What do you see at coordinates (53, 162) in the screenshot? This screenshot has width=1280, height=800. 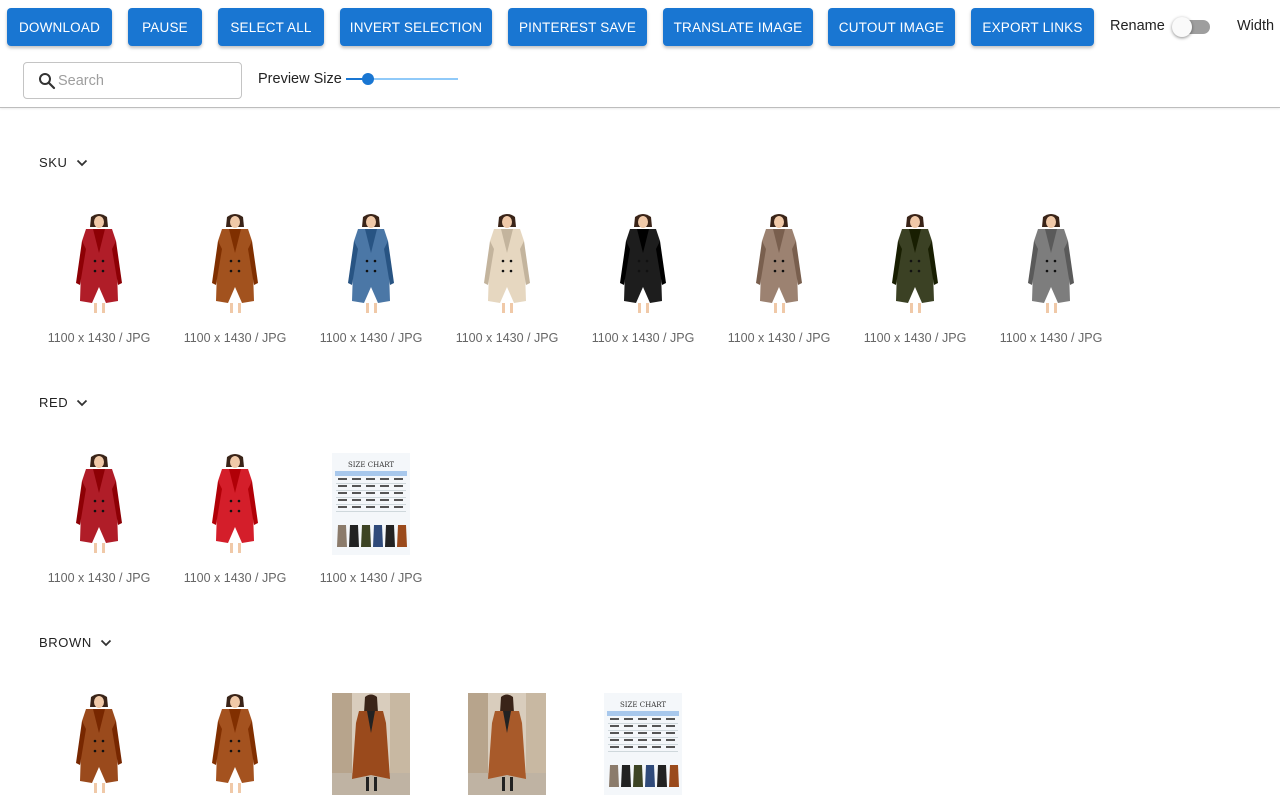 I see `section-title: SKU` at bounding box center [53, 162].